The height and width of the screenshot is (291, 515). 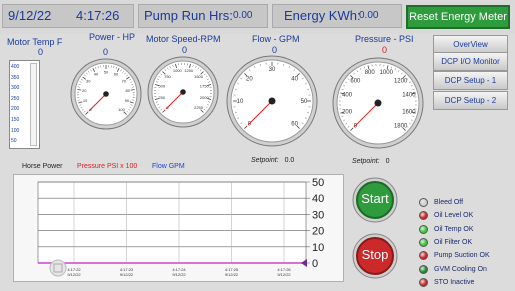 I want to click on pressure-setpoint-value: 0, so click(x=387, y=161).